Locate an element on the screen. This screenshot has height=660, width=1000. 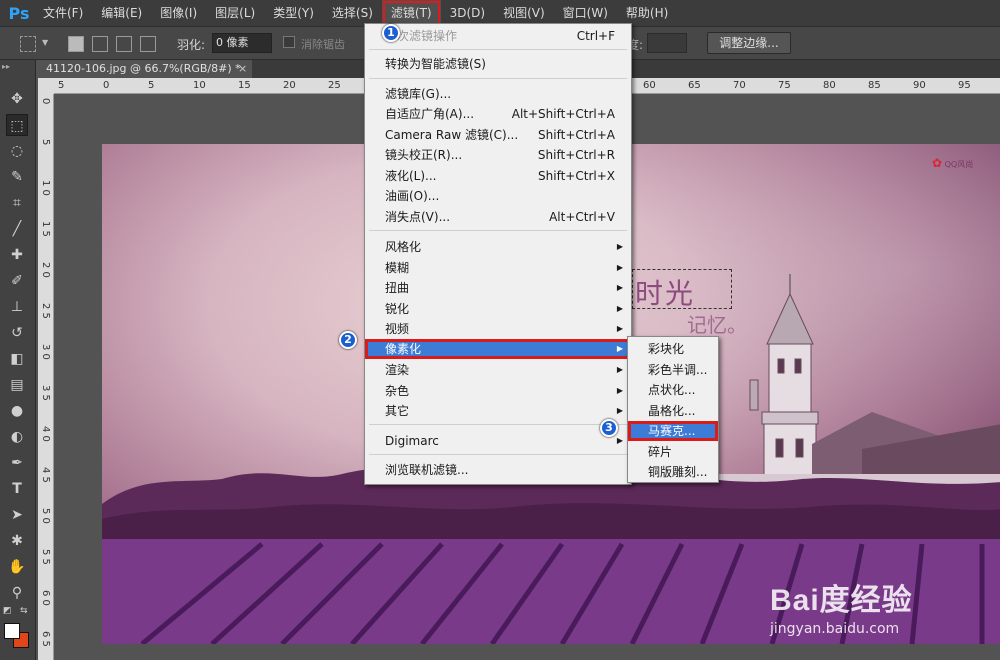
ruler-tick-label: 3 0 is located at coordinates (45, 352).